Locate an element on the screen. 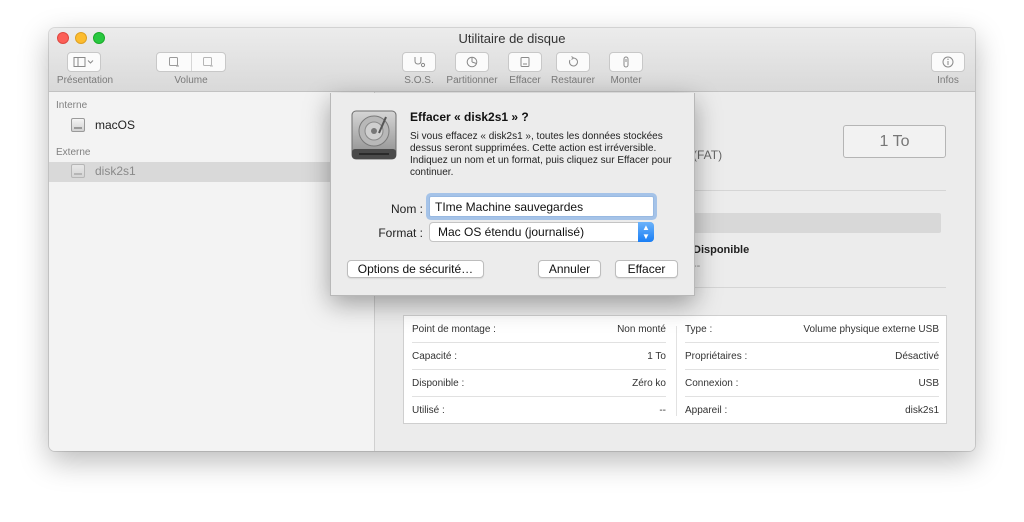  internal-disk-icon is located at coordinates (78, 125).